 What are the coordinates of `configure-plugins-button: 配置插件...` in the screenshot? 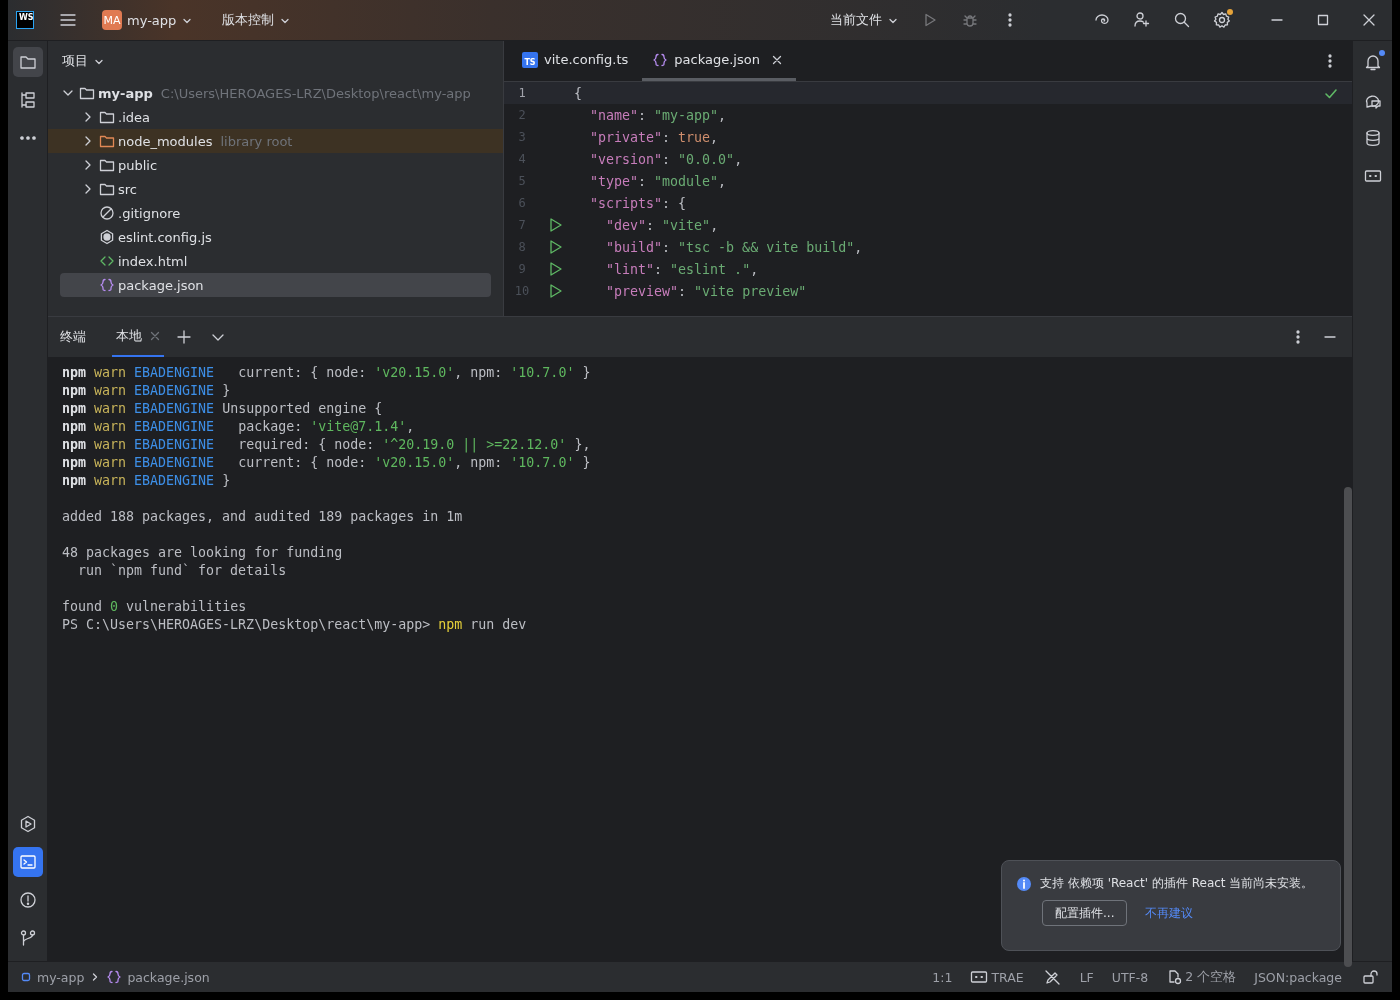 It's located at (1085, 913).